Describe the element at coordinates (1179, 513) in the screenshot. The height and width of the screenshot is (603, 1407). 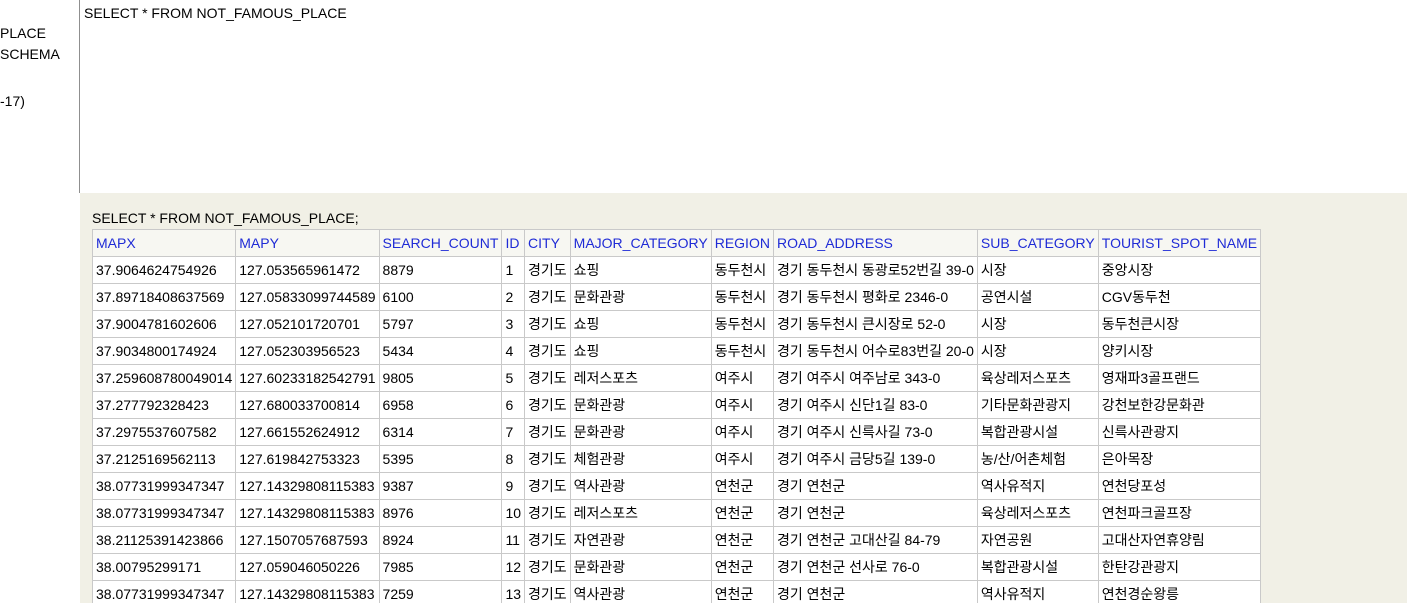
I see `table-cell: 연천파크골프장` at that location.